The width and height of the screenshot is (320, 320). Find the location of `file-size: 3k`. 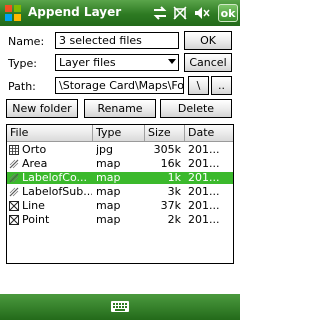

file-size: 3k is located at coordinates (174, 192).